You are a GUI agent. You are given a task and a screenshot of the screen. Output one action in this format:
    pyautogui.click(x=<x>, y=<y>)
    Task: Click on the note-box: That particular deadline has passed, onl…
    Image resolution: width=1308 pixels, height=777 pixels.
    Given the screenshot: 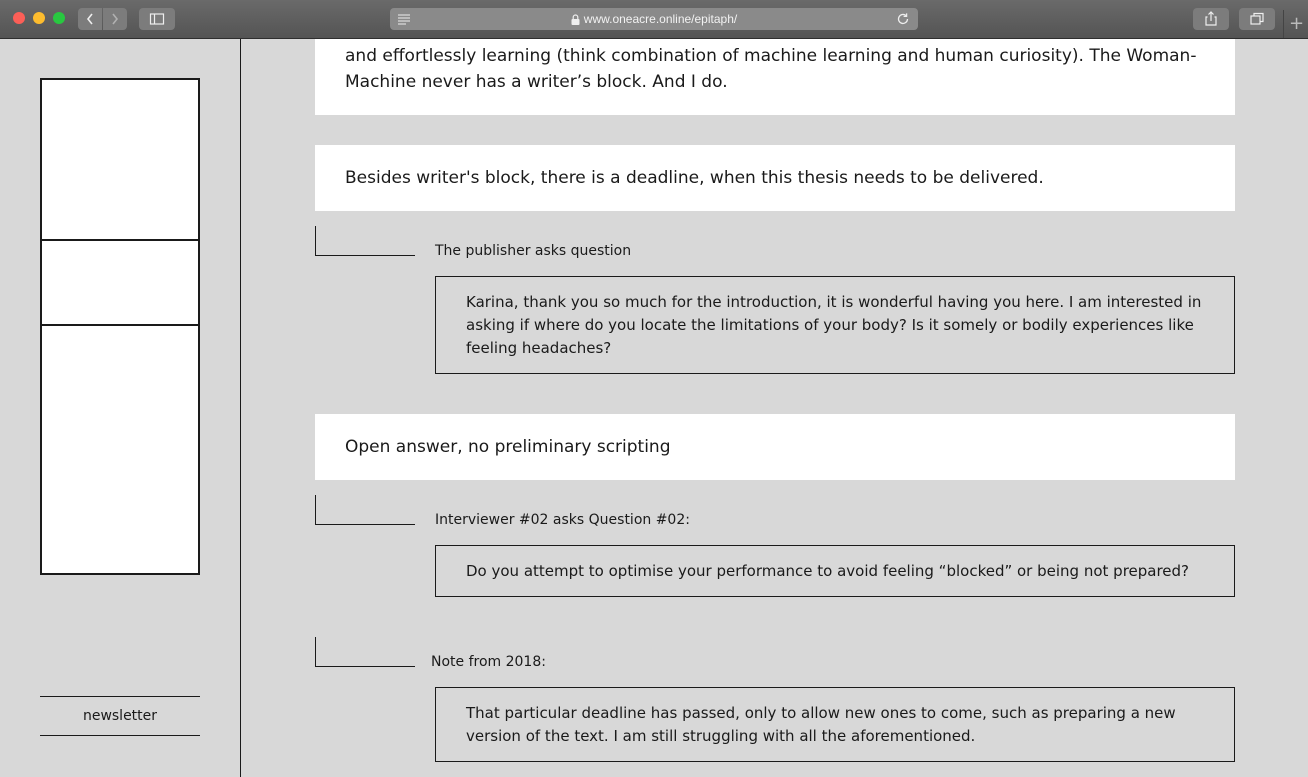 What is the action you would take?
    pyautogui.click(x=835, y=724)
    